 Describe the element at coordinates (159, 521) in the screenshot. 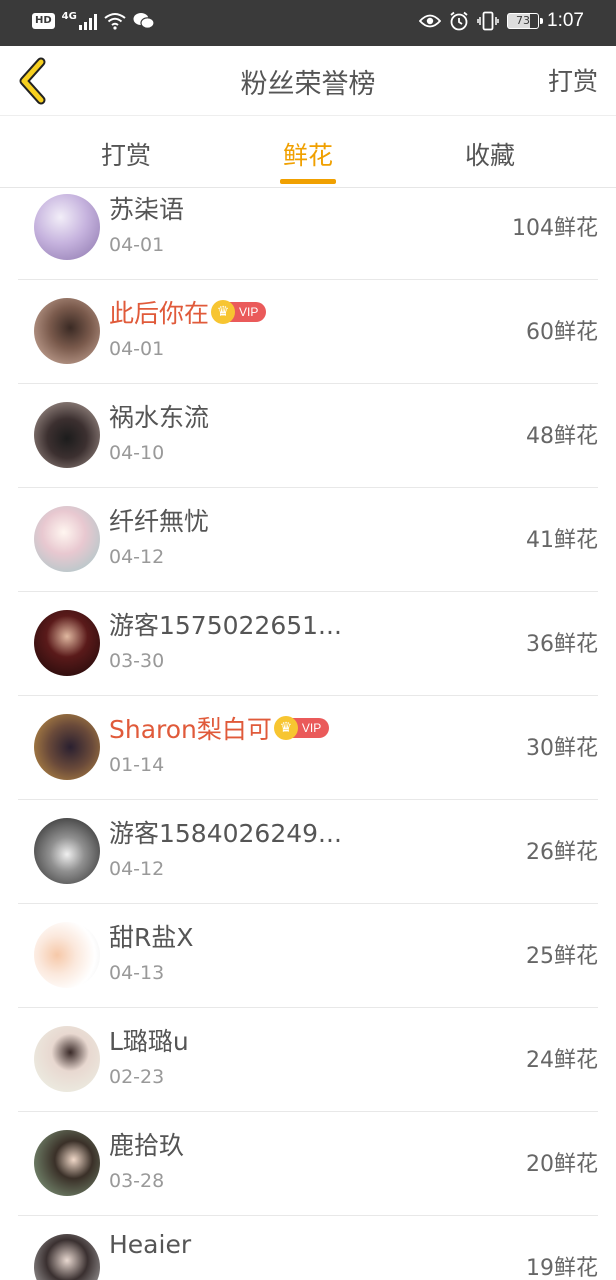

I see `user-name: 纤纤無忧` at that location.